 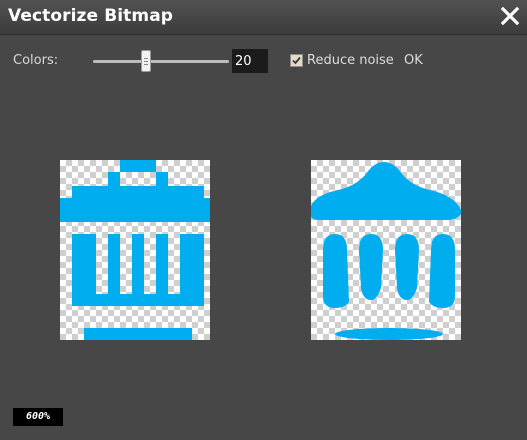 I want to click on close-button, so click(x=510, y=16).